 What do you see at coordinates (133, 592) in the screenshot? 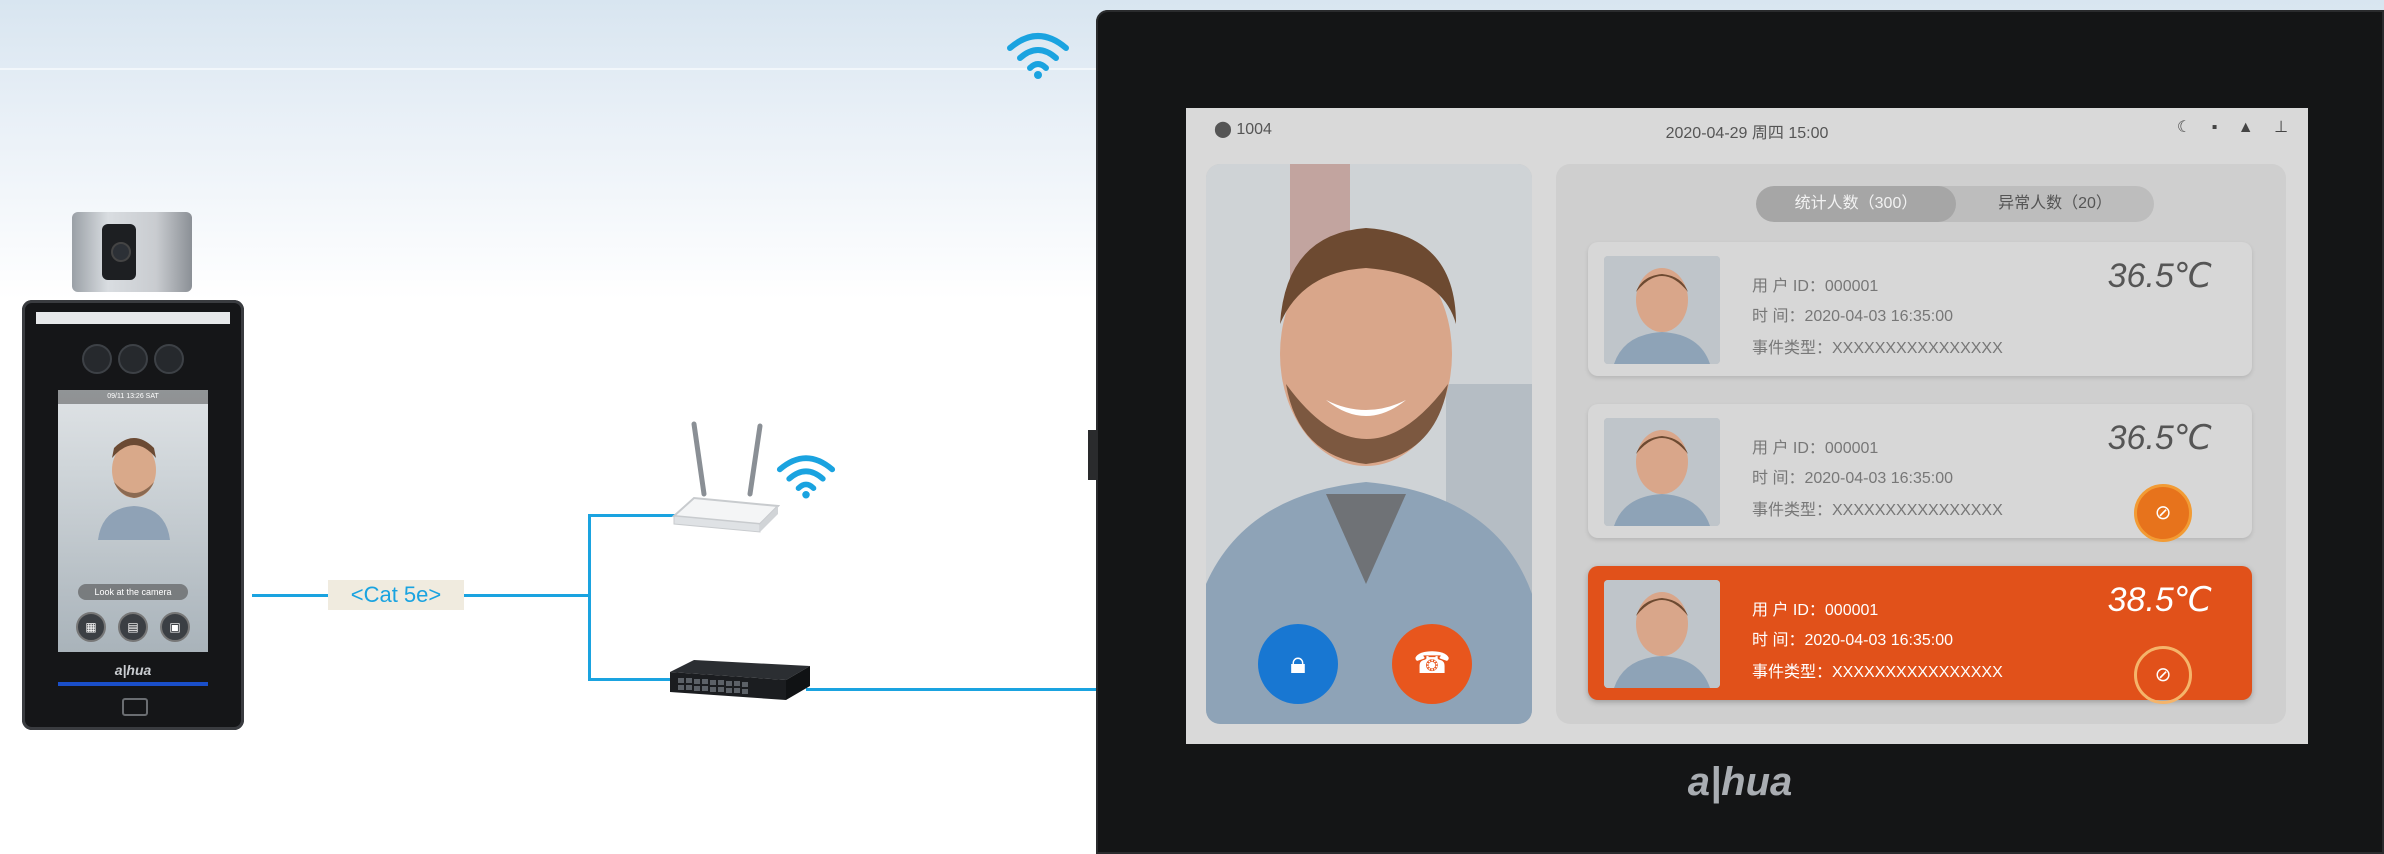
I see `terminal-prompt: Look at the camera` at bounding box center [133, 592].